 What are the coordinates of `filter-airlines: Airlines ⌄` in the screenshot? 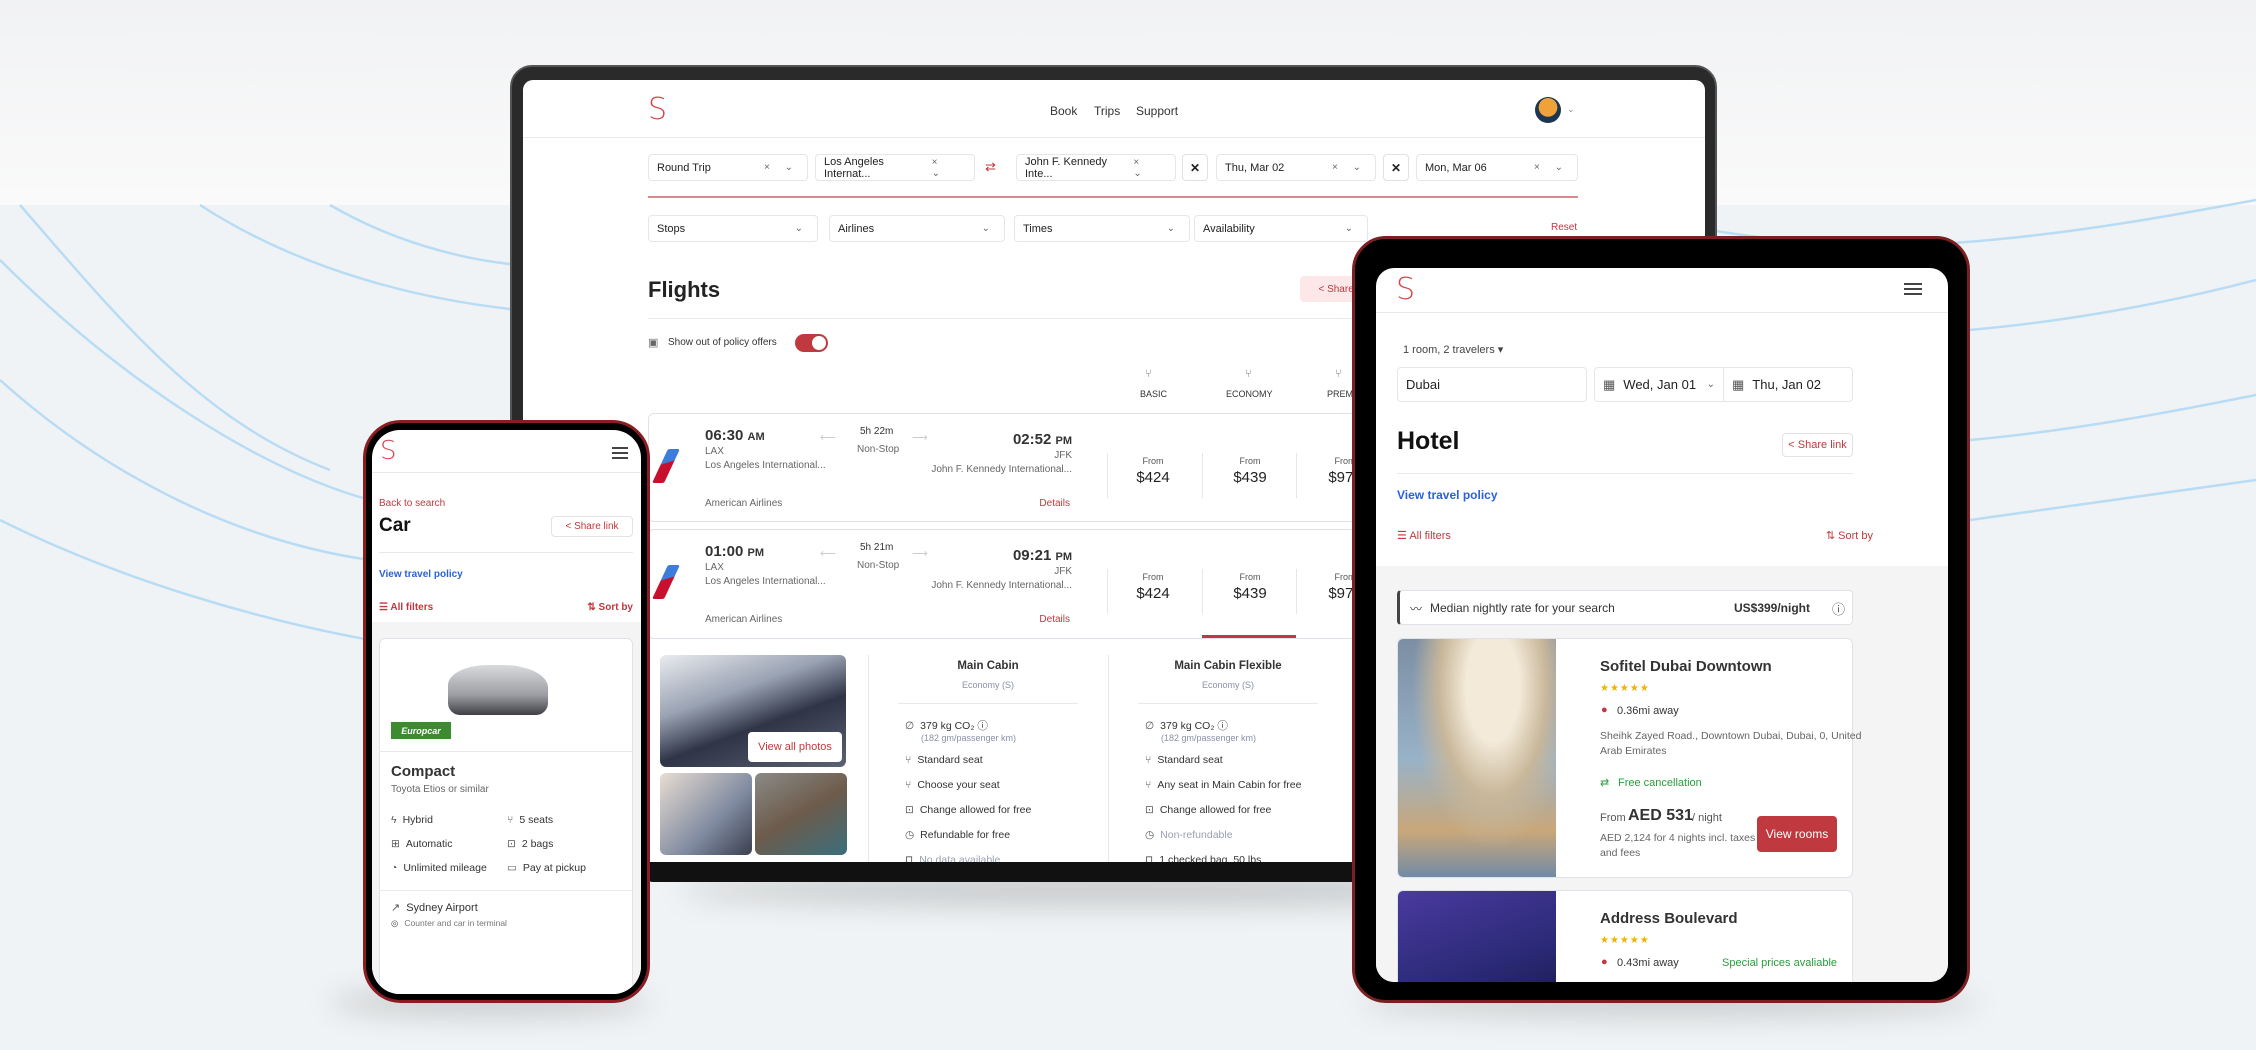 It's located at (917, 228).